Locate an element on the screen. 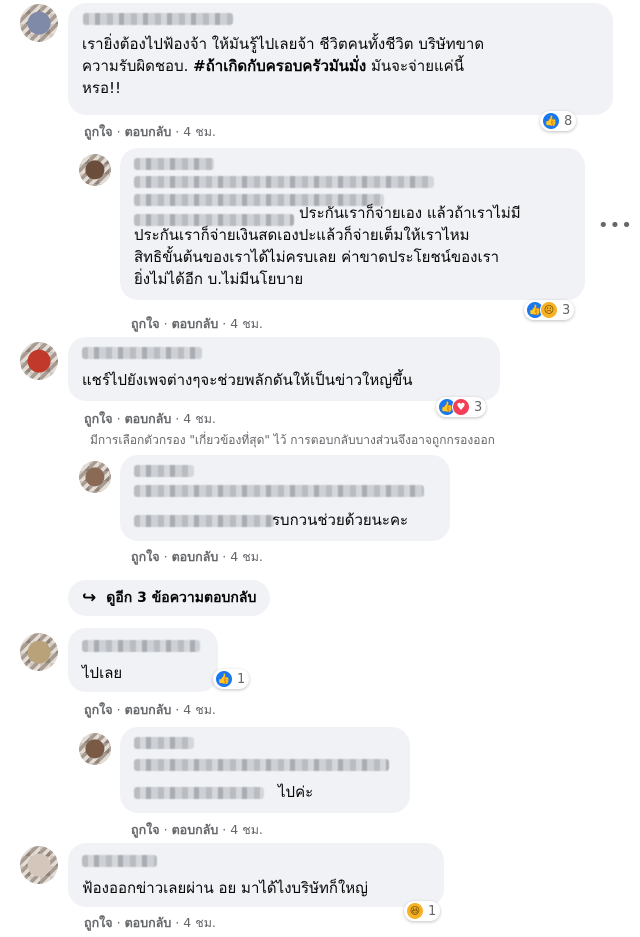 Image resolution: width=640 pixels, height=937 pixels. view-more-replies-button: ↪ ดูอีก 3 ข้อความตอบกลับ is located at coordinates (169, 598).